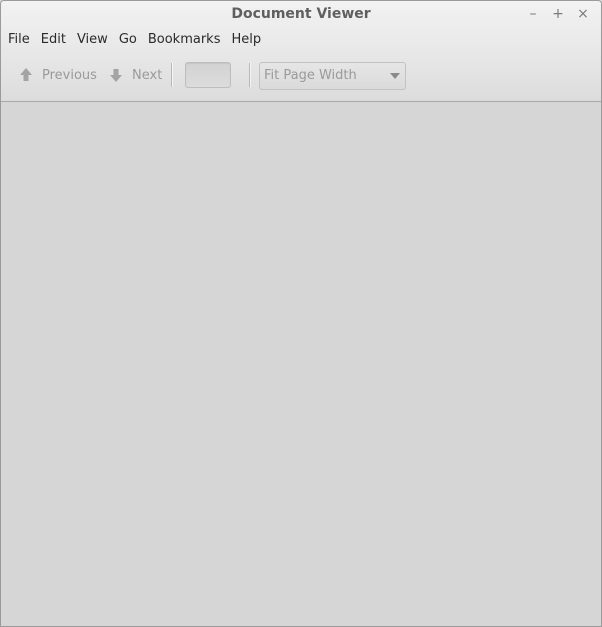 Image resolution: width=602 pixels, height=627 pixels. I want to click on window-title: Document Viewer, so click(301, 14).